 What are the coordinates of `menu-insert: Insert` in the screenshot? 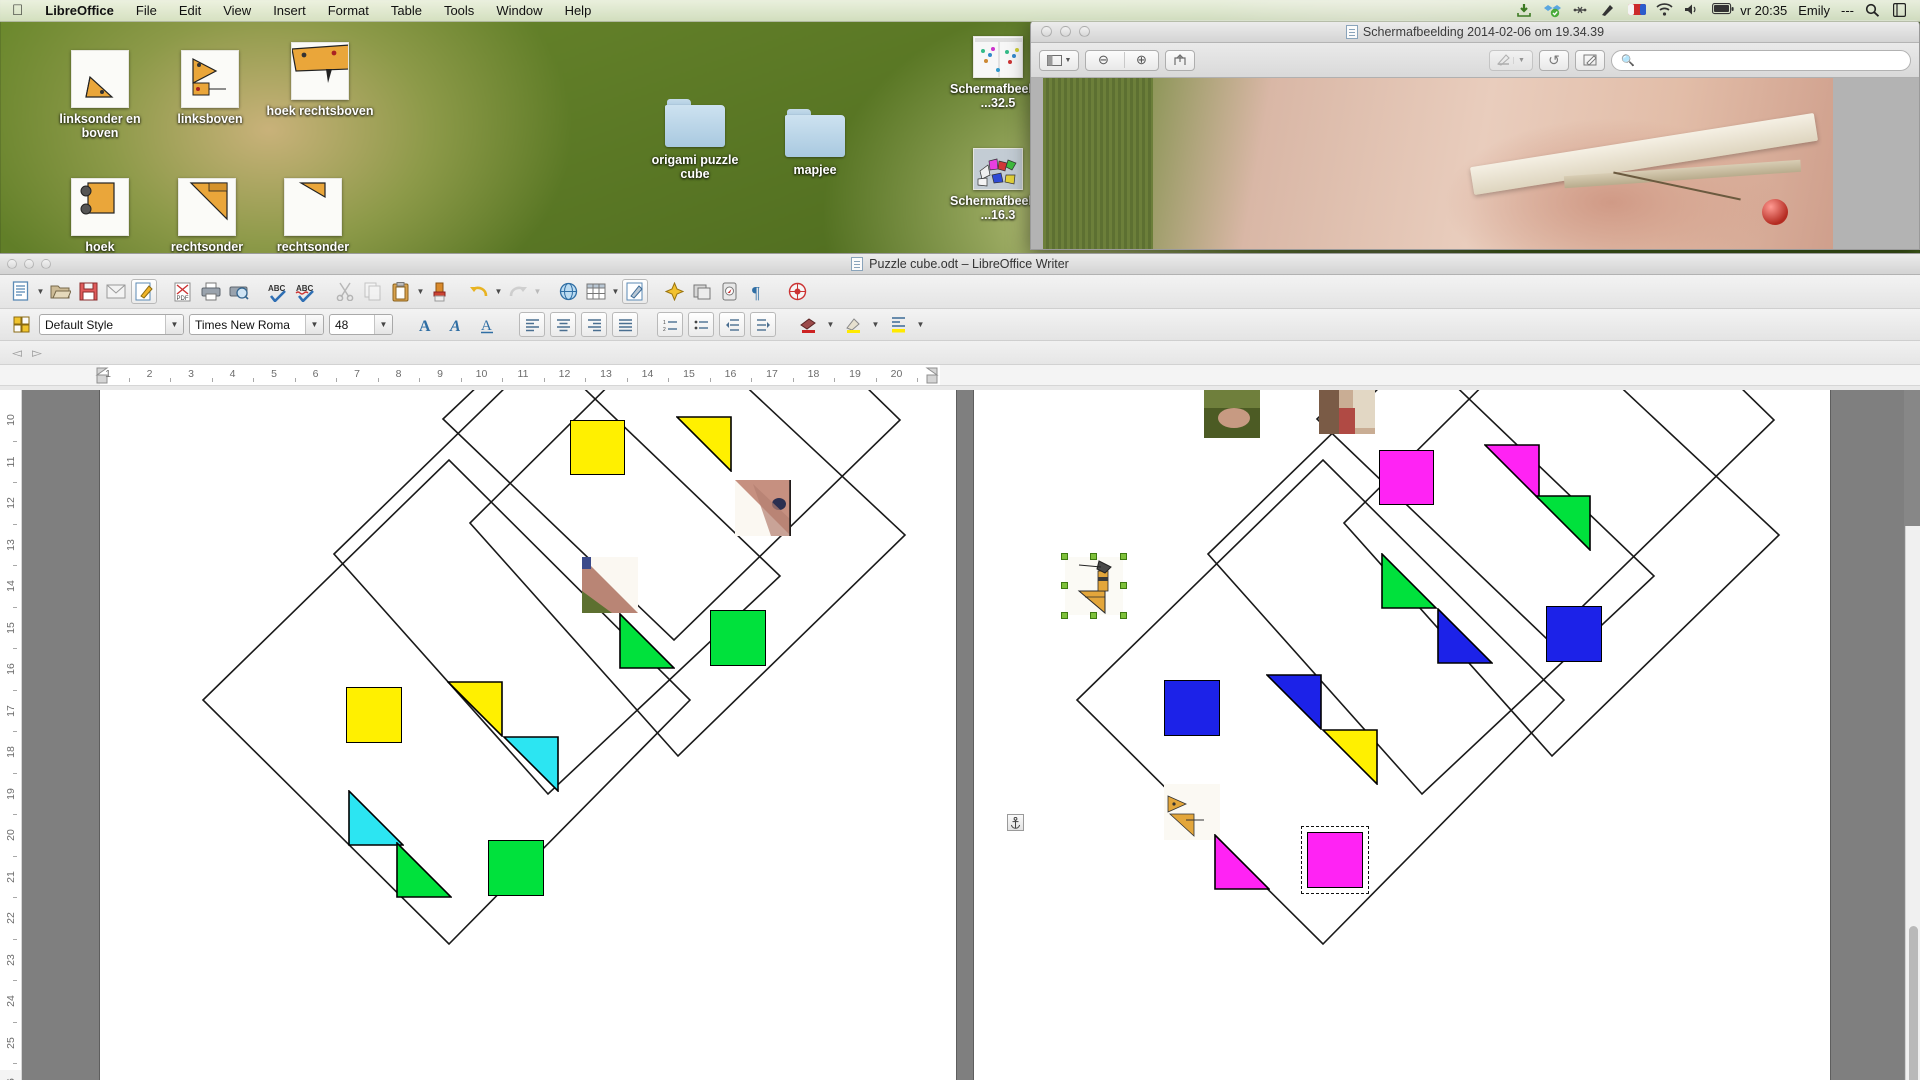 It's located at (289, 11).